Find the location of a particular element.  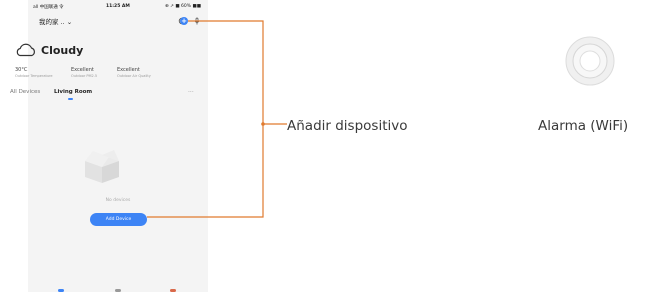

weather-condition: Cloudy is located at coordinates (62, 50).